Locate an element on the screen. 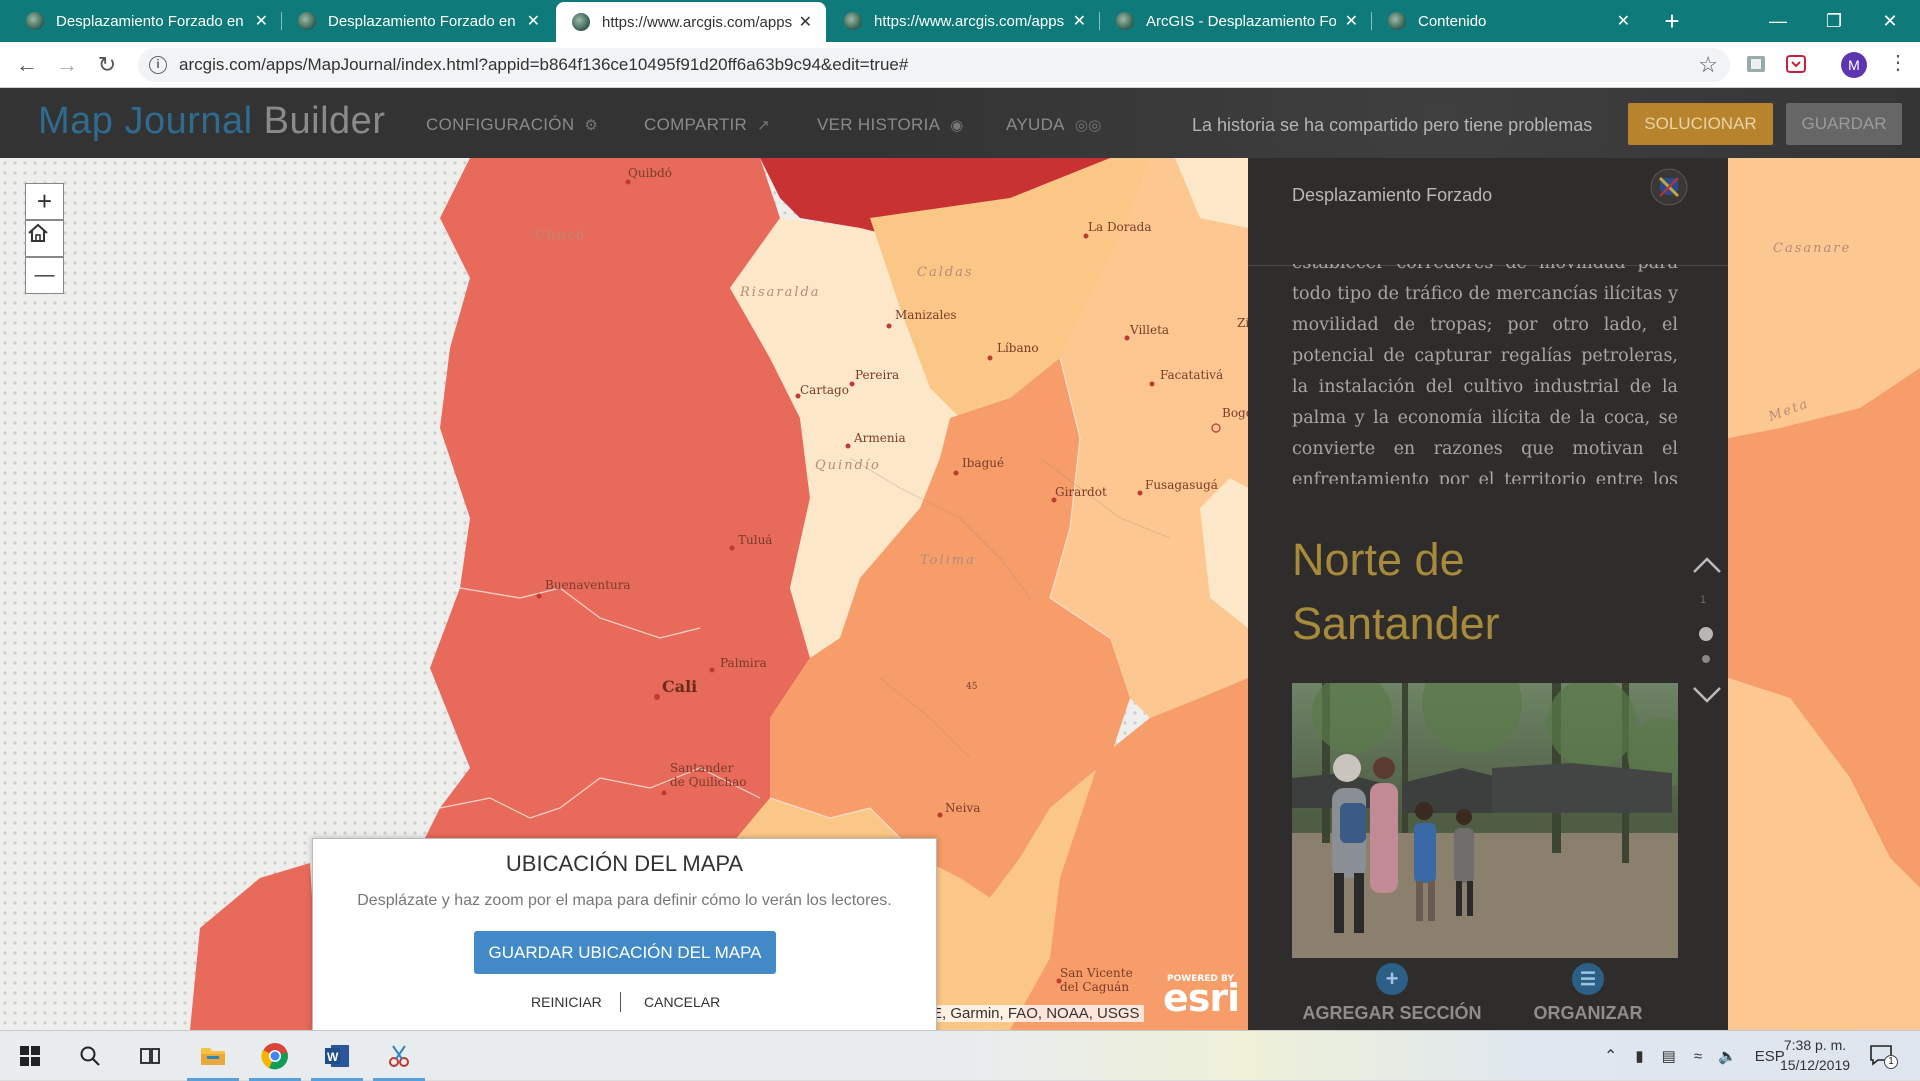 This screenshot has height=1081, width=1920. browser-menu-icon: ⋮ is located at coordinates (1898, 62).